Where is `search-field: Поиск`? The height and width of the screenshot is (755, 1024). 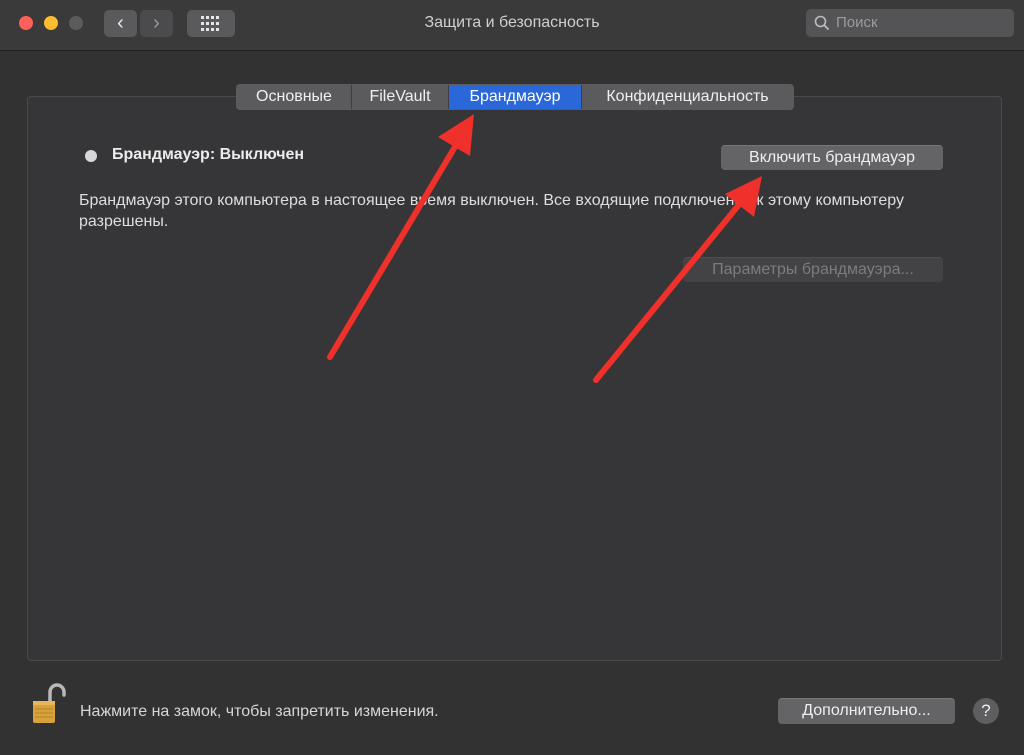 search-field: Поиск is located at coordinates (910, 23).